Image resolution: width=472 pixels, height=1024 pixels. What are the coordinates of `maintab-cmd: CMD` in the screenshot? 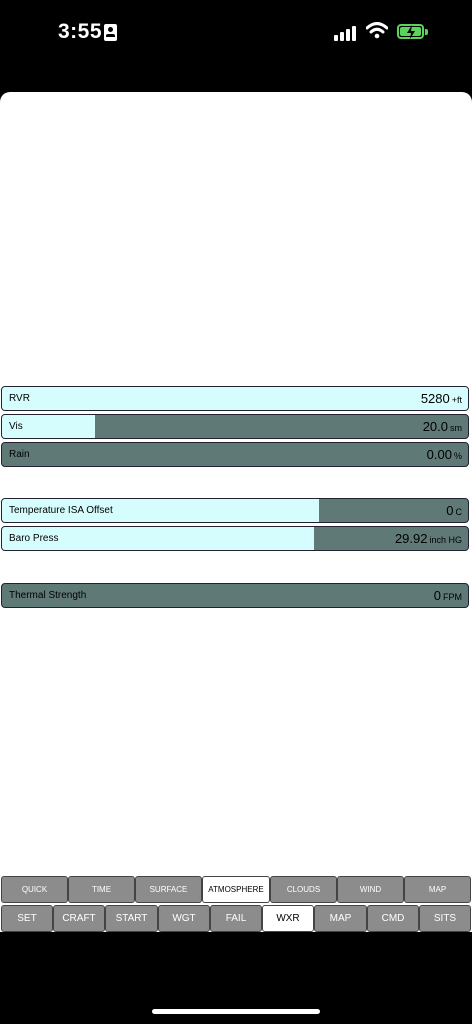 It's located at (393, 918).